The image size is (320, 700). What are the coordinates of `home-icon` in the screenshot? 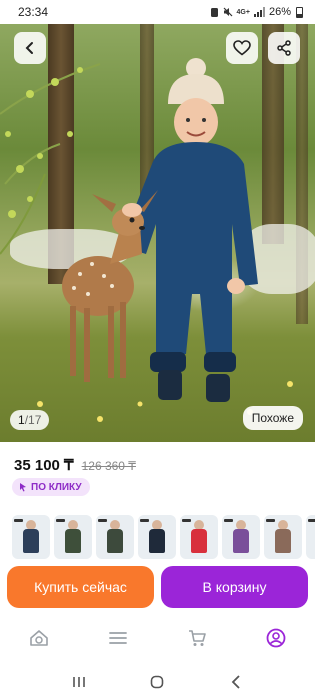 It's located at (157, 682).